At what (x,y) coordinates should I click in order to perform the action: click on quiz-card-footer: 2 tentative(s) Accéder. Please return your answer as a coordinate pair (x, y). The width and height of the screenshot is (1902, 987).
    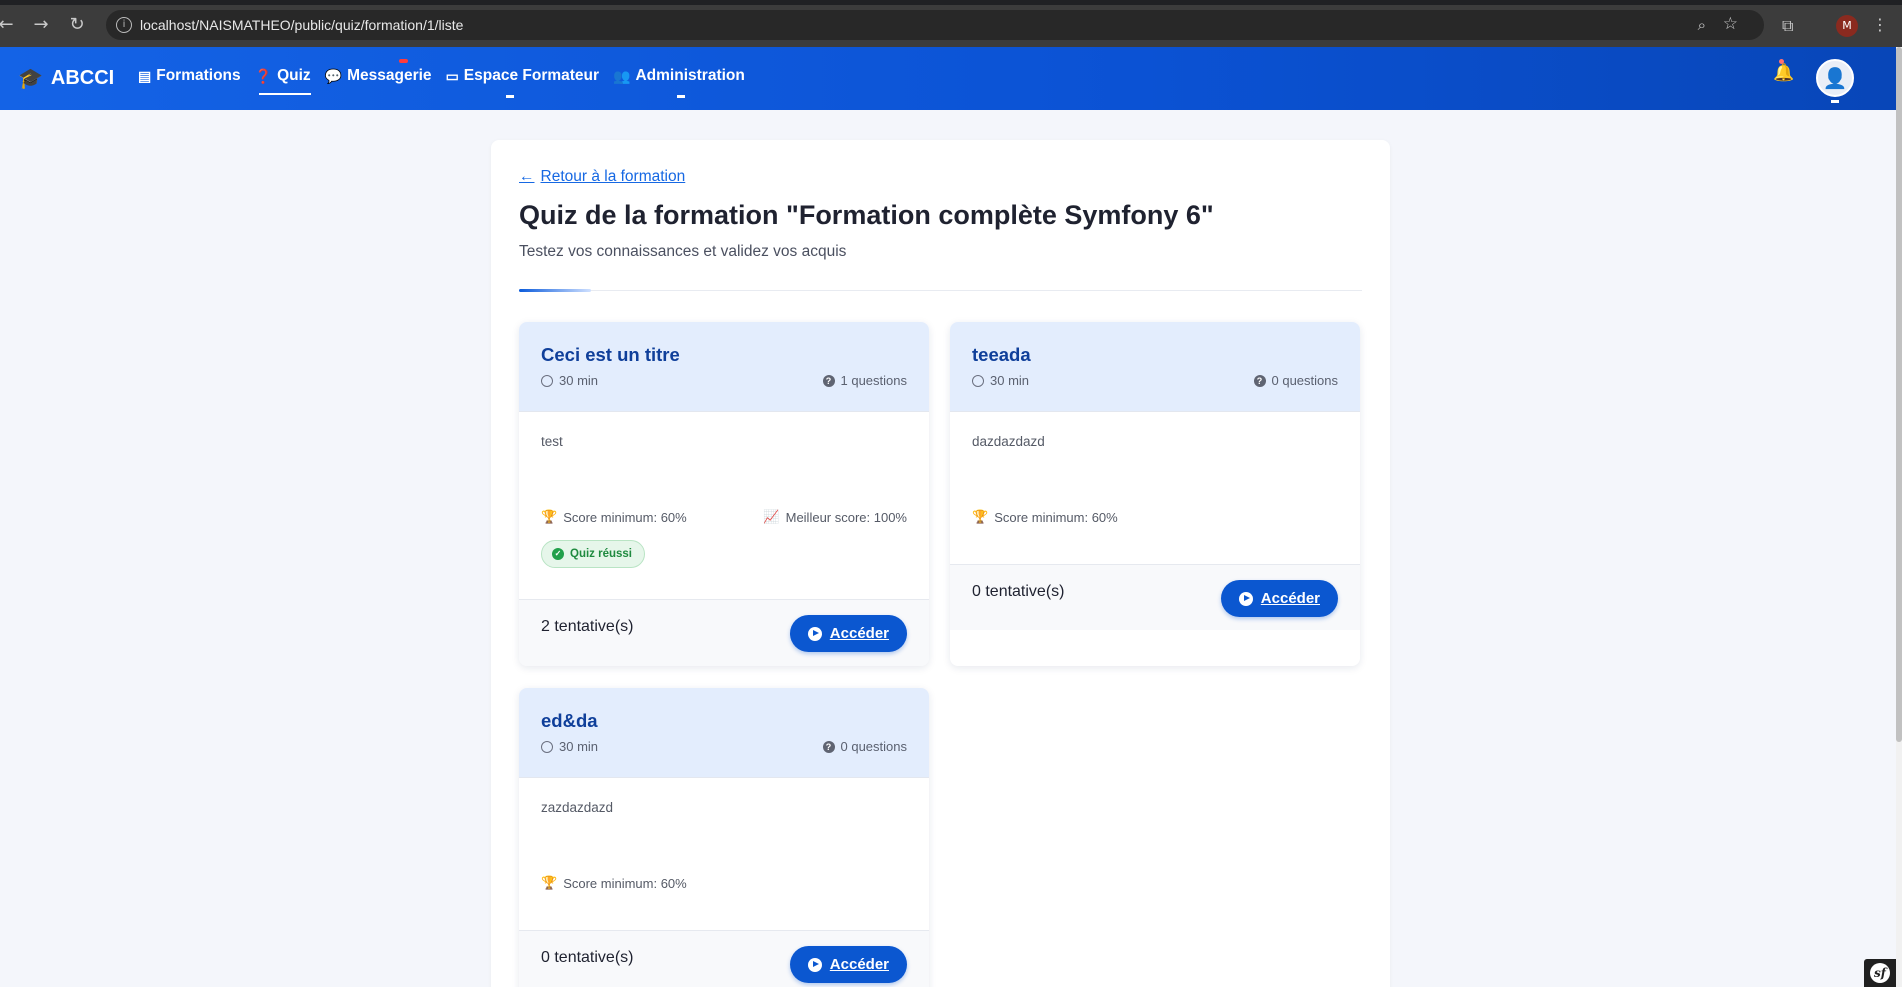
    Looking at the image, I should click on (724, 632).